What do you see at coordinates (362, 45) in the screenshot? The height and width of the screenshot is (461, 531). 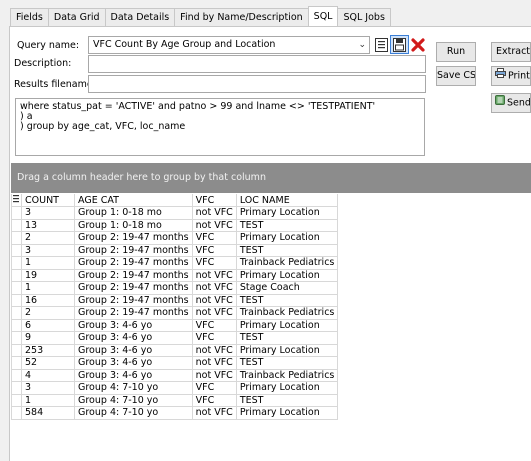 I see `chevron-down-icon: ⌄` at bounding box center [362, 45].